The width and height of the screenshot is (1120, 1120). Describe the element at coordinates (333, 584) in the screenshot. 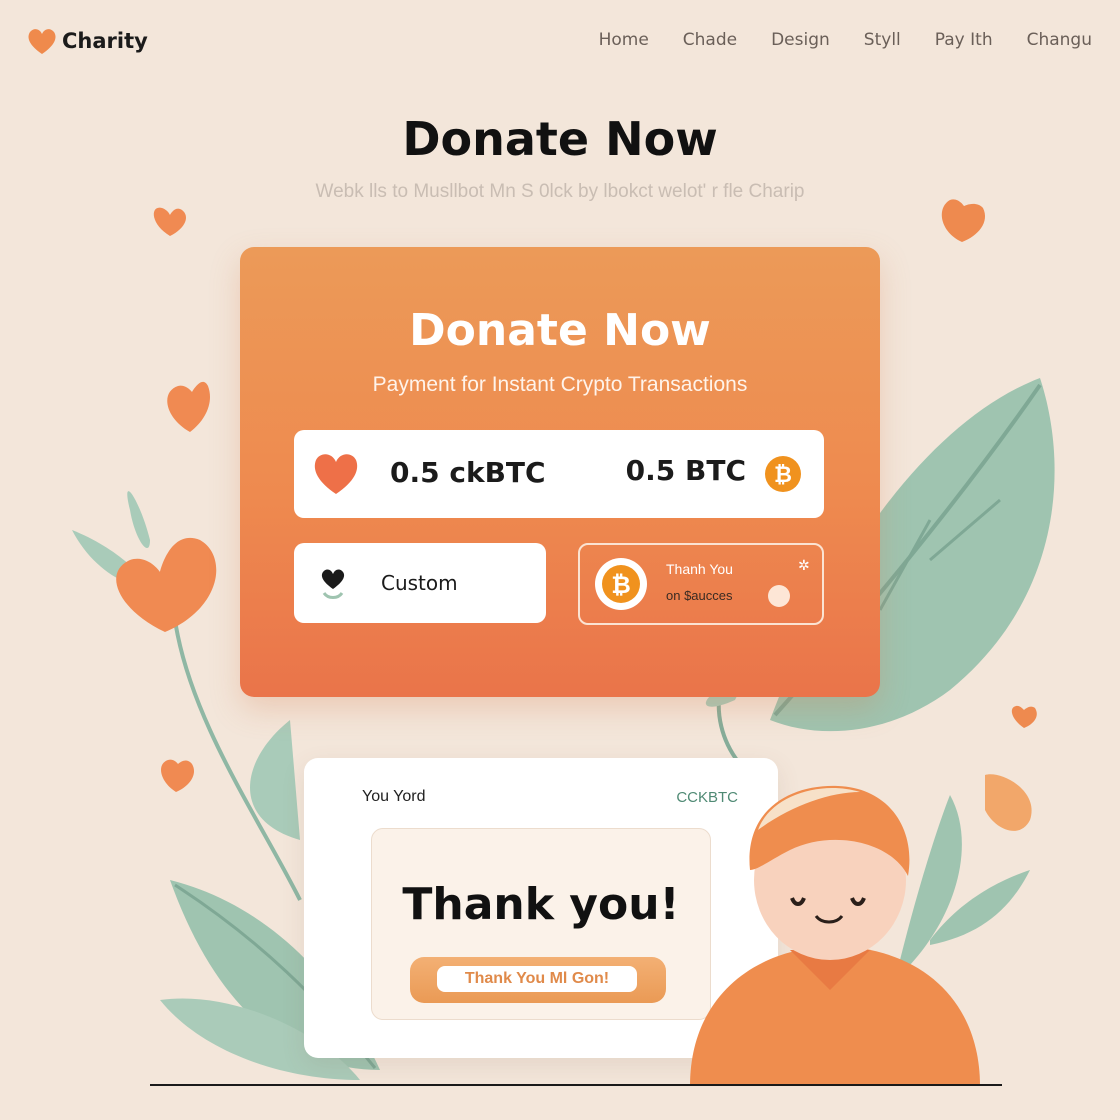

I see `heart-plant-icon` at that location.